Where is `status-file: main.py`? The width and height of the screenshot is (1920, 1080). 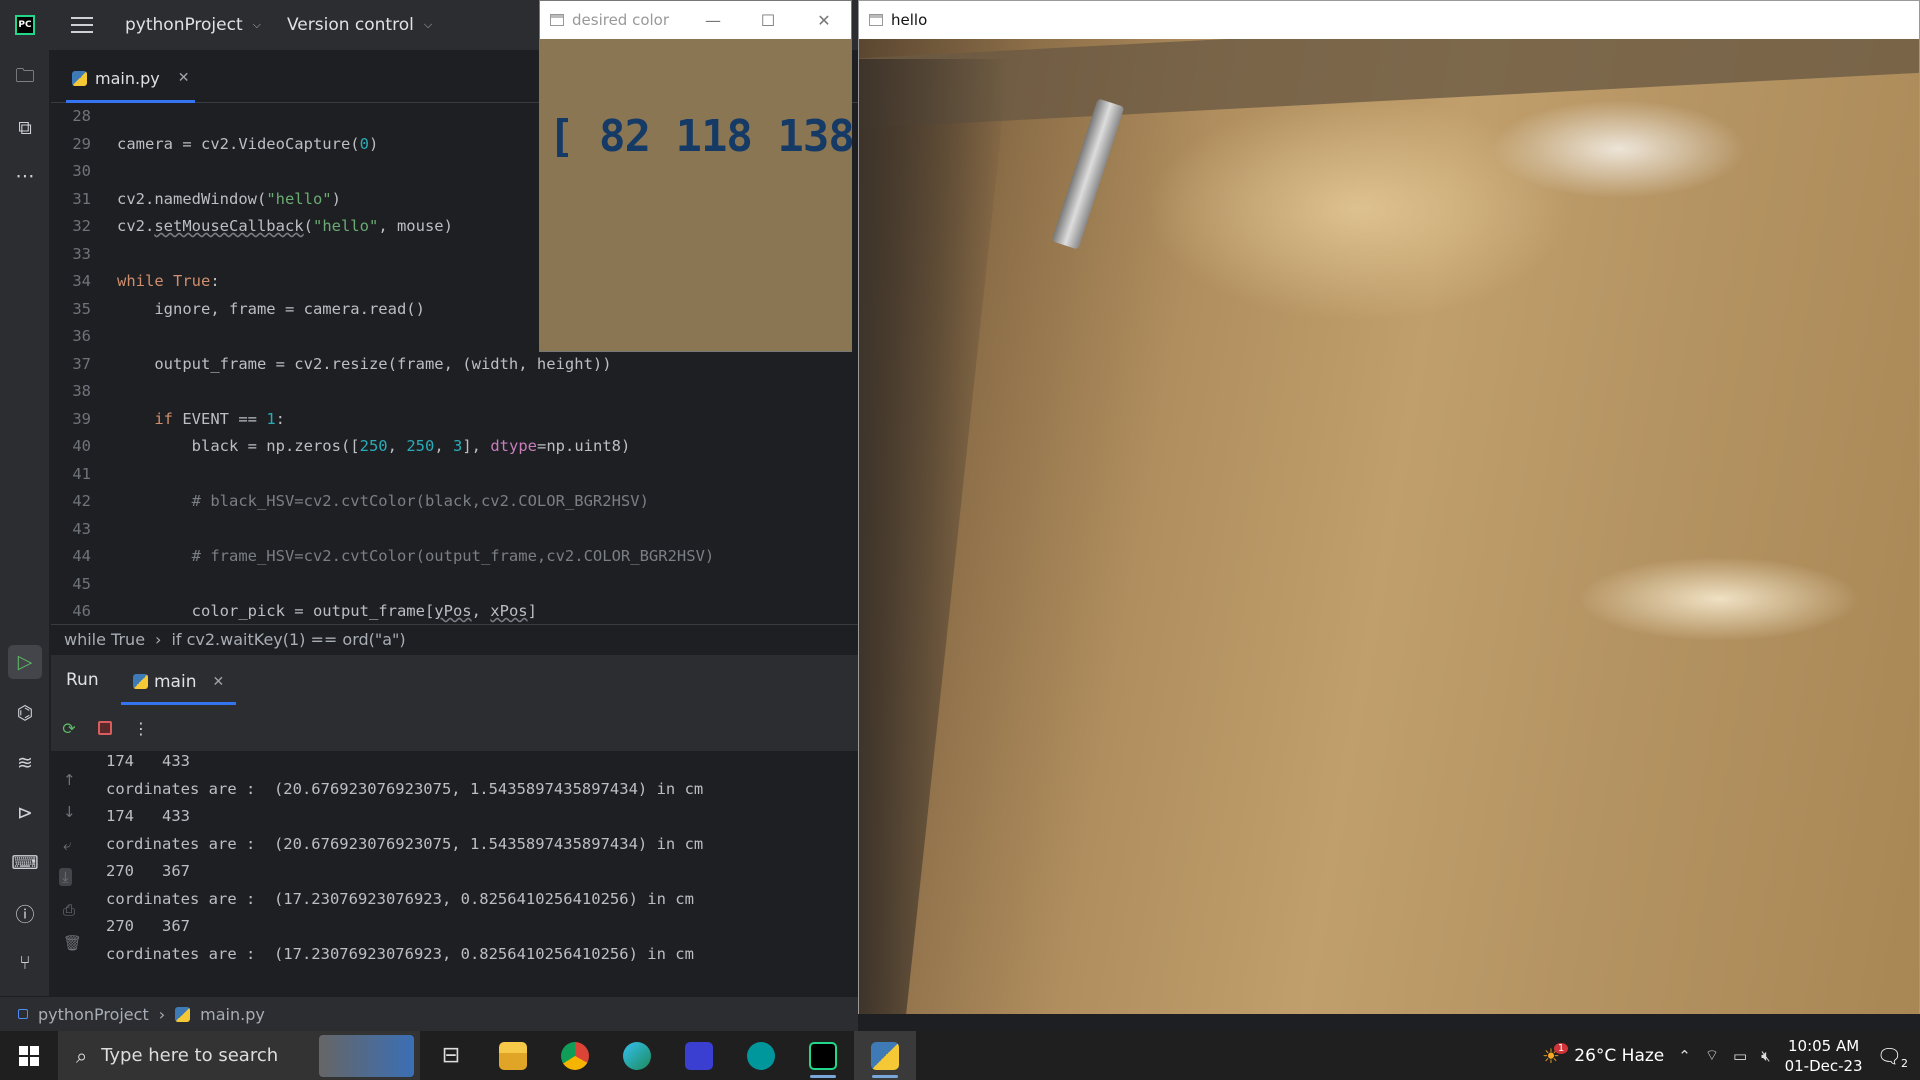 status-file: main.py is located at coordinates (232, 1014).